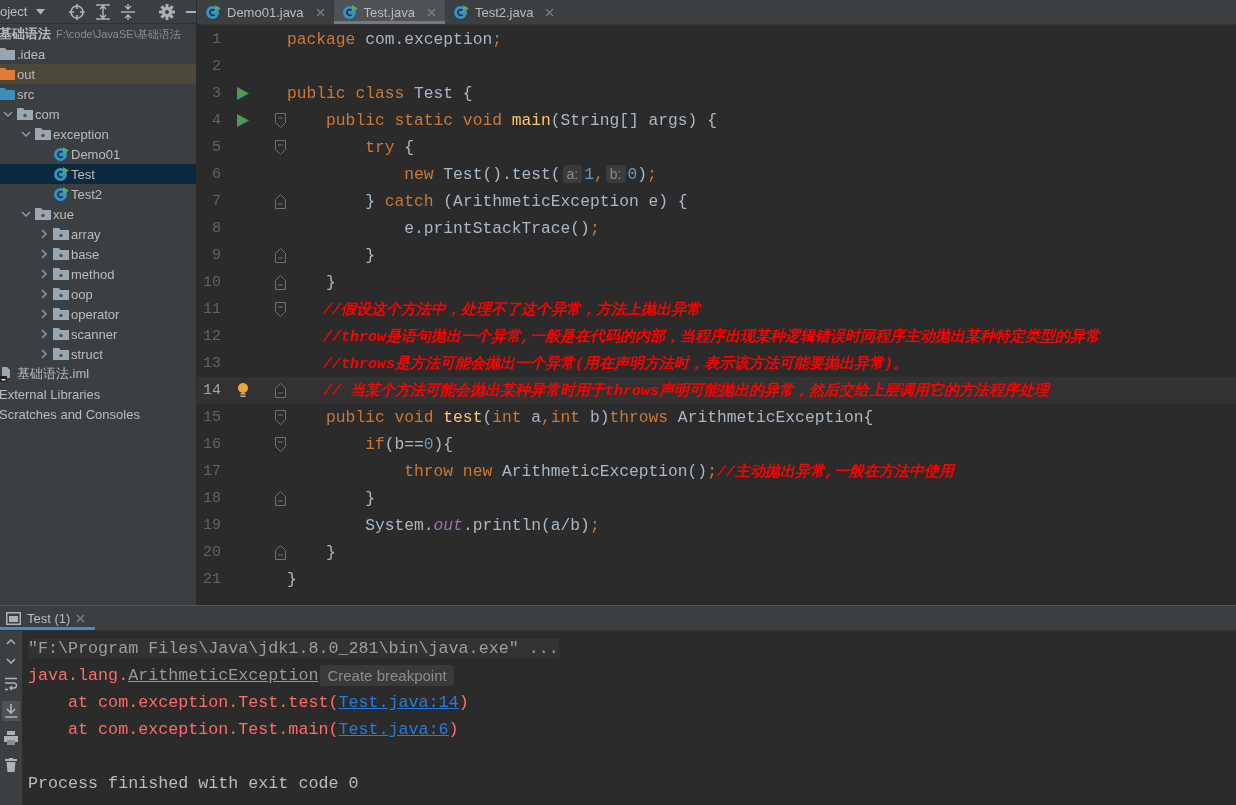  What do you see at coordinates (711, 336) in the screenshot?
I see `code-line: //throw是语句抛出一个异常,一般是在代码的内部，当程序出现某种逻辑错误时同程序主动抛出某种特定类型的异常` at bounding box center [711, 336].